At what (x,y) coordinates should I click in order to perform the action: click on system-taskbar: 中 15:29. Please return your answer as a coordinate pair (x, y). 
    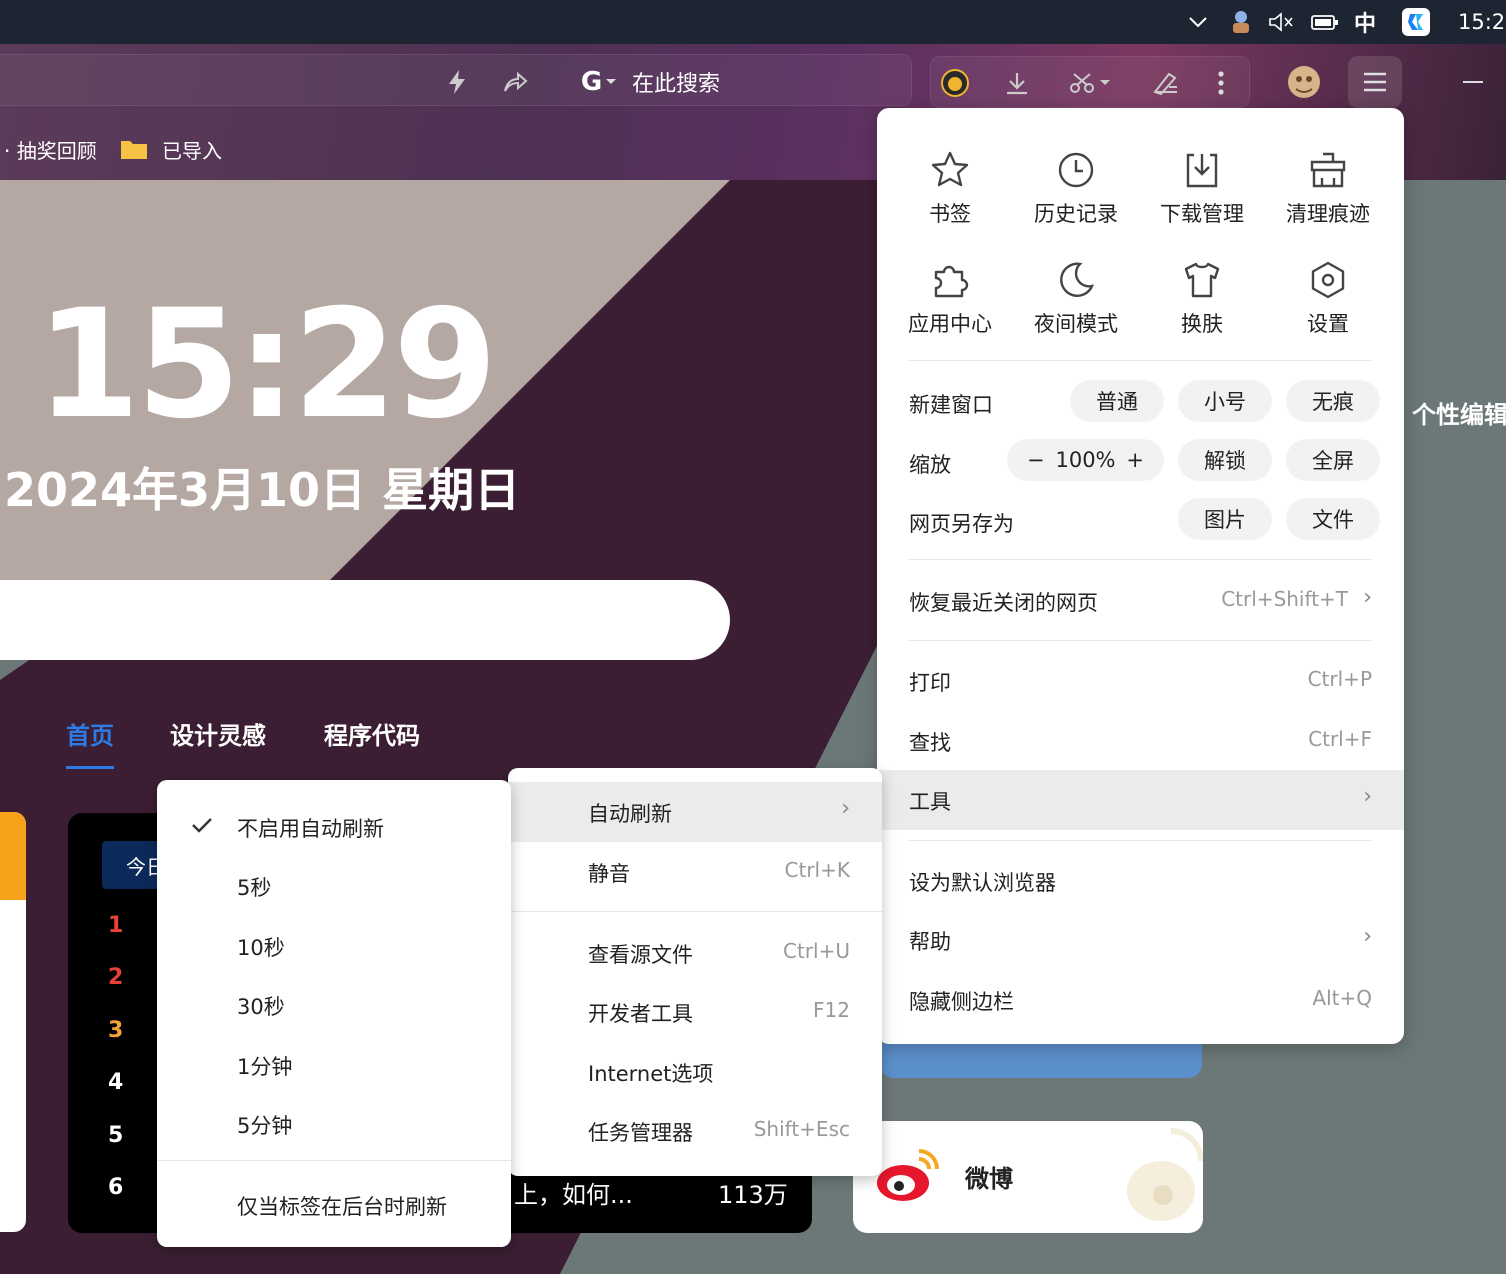
    Looking at the image, I should click on (753, 22).